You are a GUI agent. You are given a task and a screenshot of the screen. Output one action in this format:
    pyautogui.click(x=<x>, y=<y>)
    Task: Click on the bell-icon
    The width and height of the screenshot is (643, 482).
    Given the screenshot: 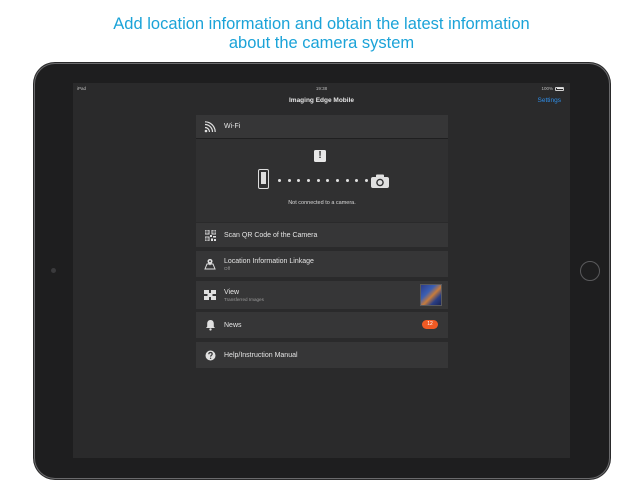 What is the action you would take?
    pyautogui.click(x=210, y=325)
    